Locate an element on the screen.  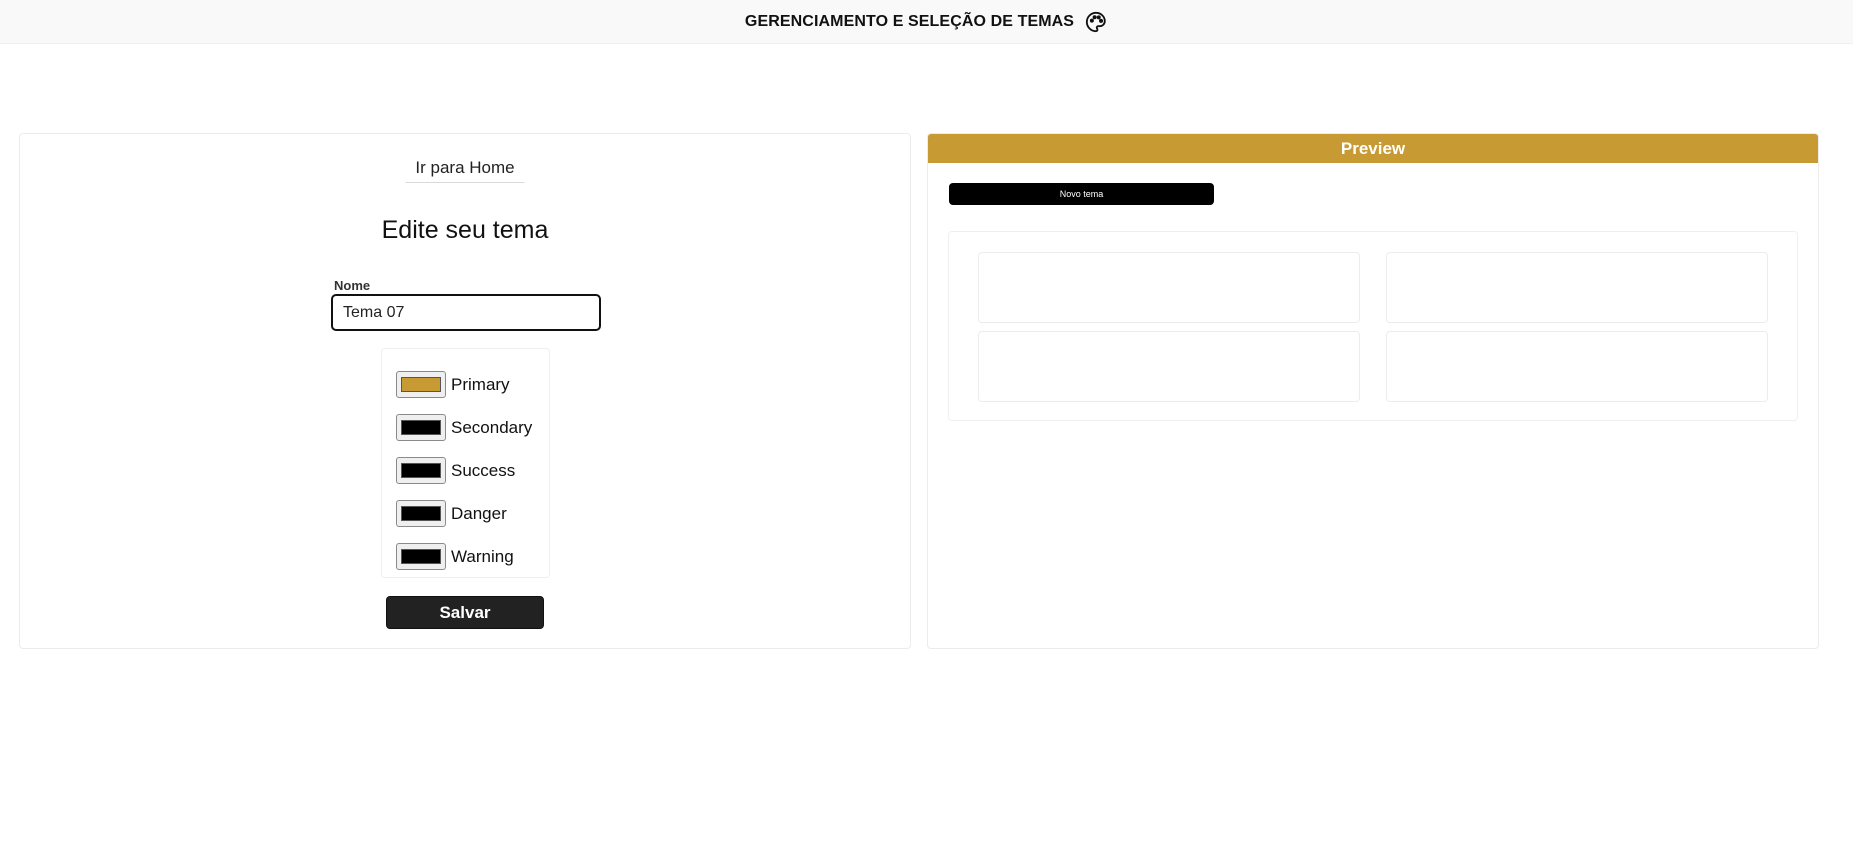
page-title: GERENCIAMENTO E SELEÇÃO DE TEMAS is located at coordinates (909, 21).